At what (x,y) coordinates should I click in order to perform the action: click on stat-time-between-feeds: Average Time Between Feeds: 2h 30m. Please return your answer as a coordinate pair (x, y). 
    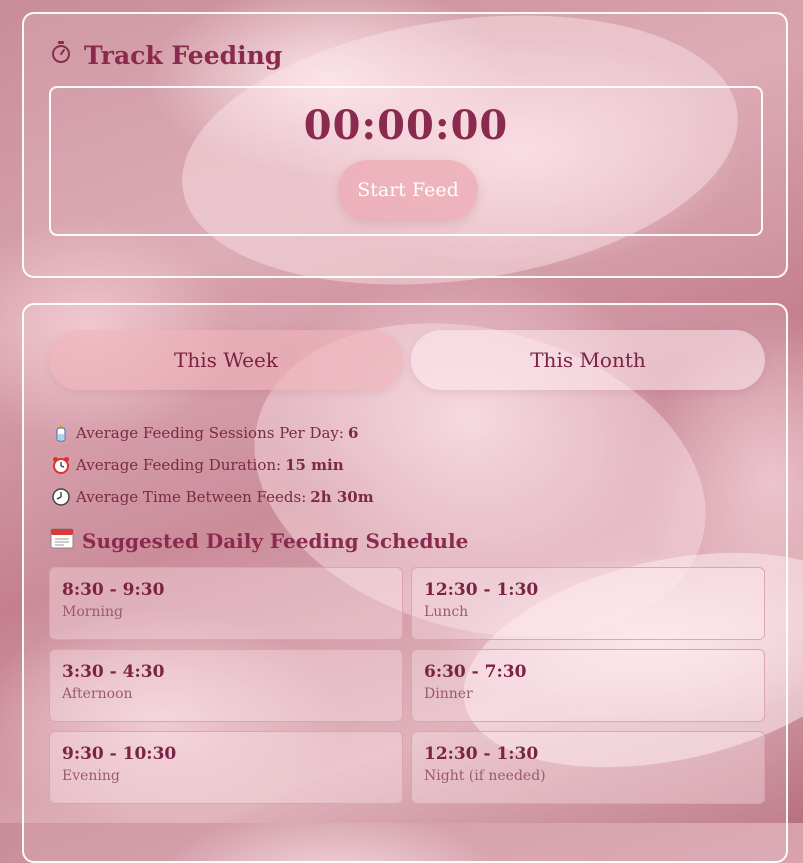
    Looking at the image, I should click on (212, 497).